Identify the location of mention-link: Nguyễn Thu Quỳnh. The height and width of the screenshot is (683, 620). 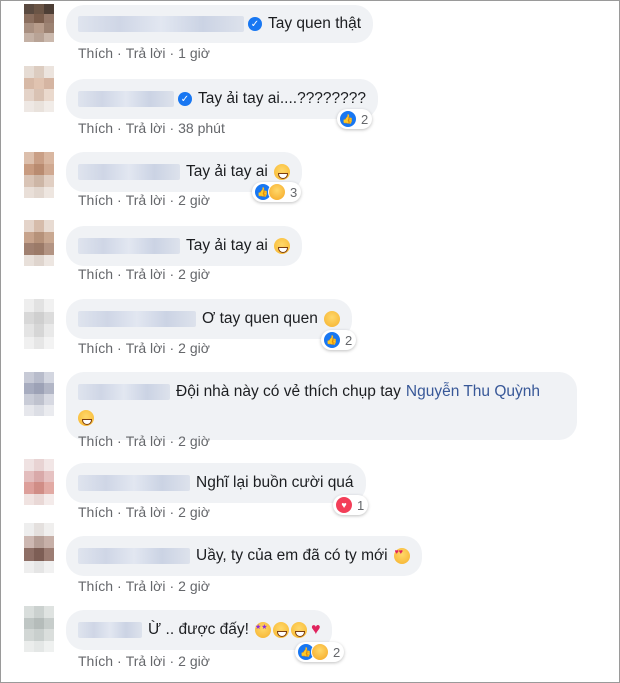
(473, 392).